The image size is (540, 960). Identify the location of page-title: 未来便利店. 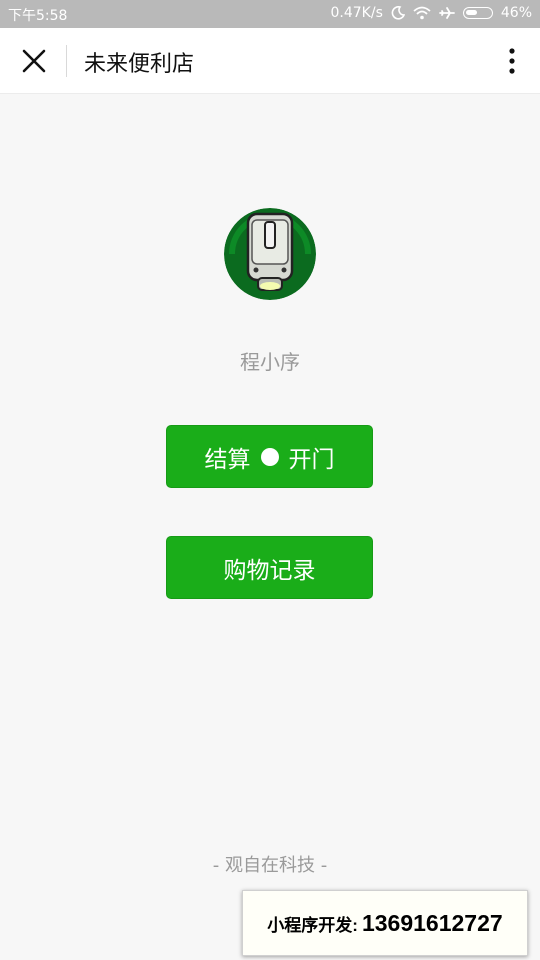
(139, 64).